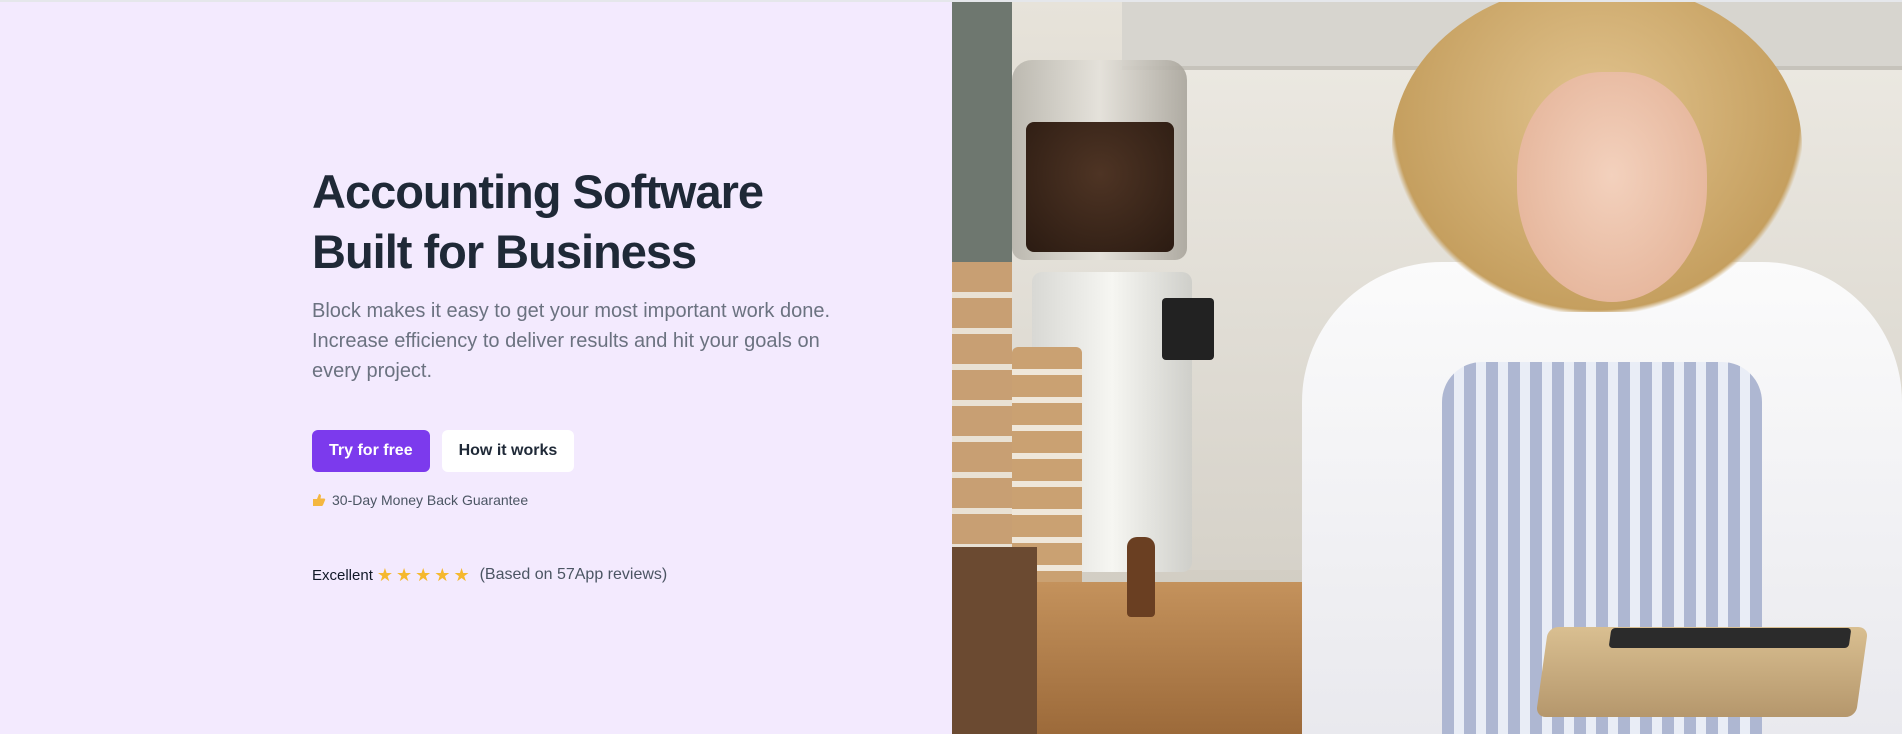 This screenshot has width=1902, height=734. I want to click on try-for-free-button: Try for free, so click(371, 451).